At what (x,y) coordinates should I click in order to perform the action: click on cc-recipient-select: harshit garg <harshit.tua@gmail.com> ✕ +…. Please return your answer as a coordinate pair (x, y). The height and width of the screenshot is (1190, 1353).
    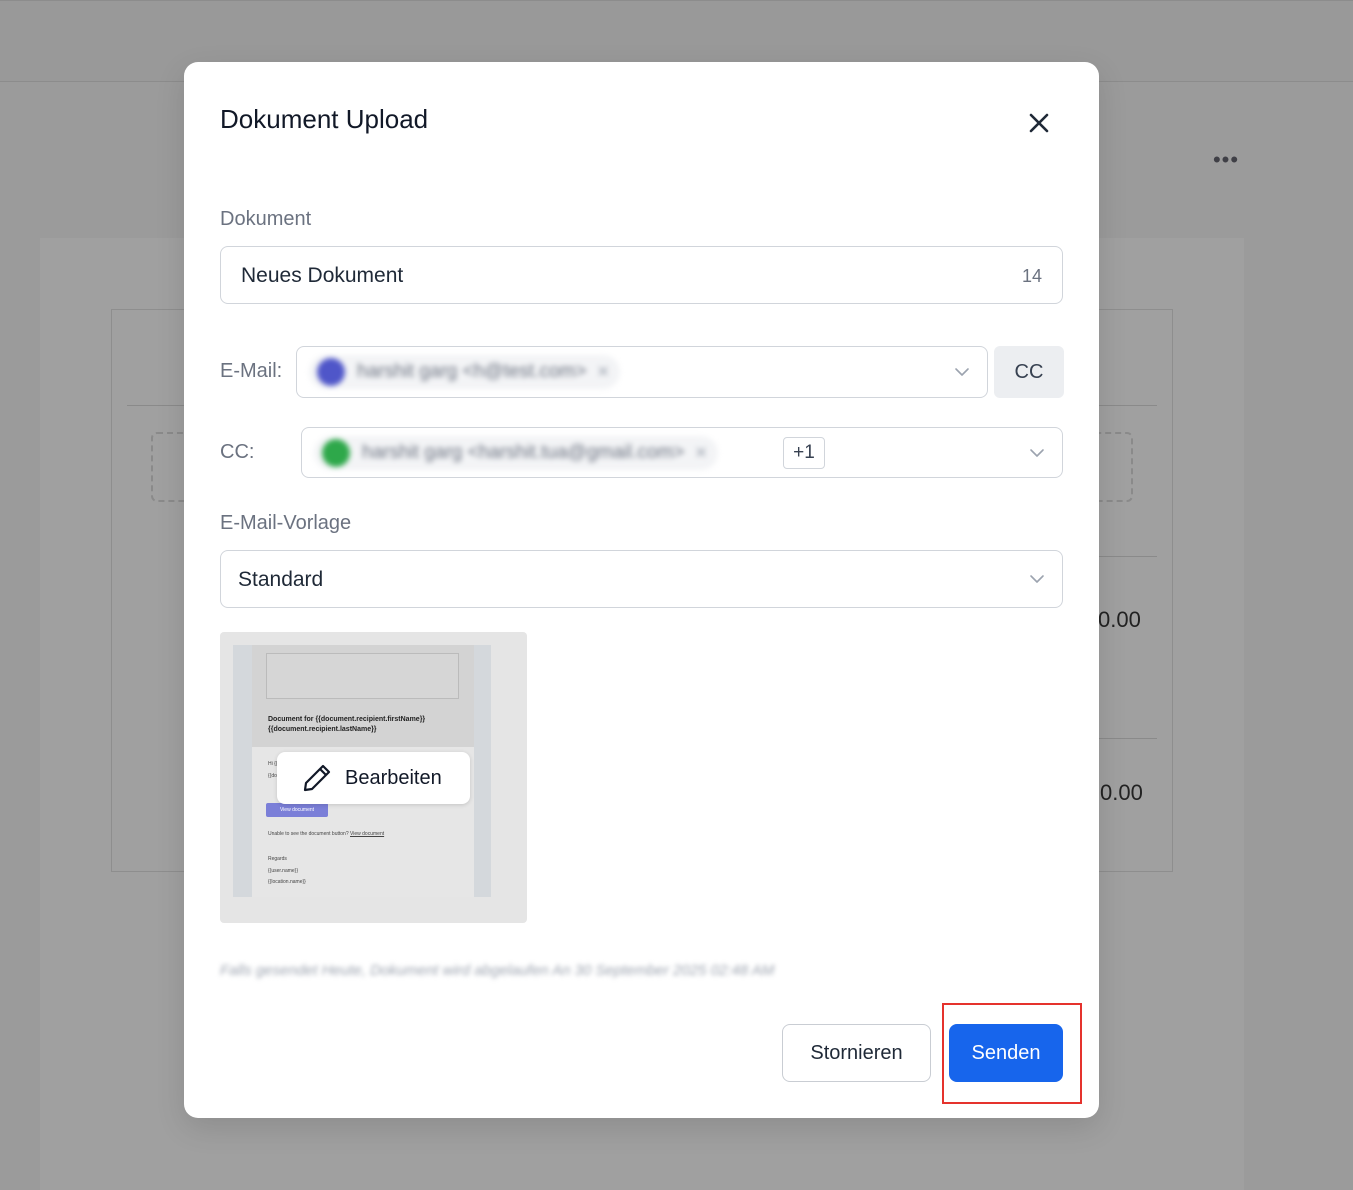
    Looking at the image, I should click on (682, 452).